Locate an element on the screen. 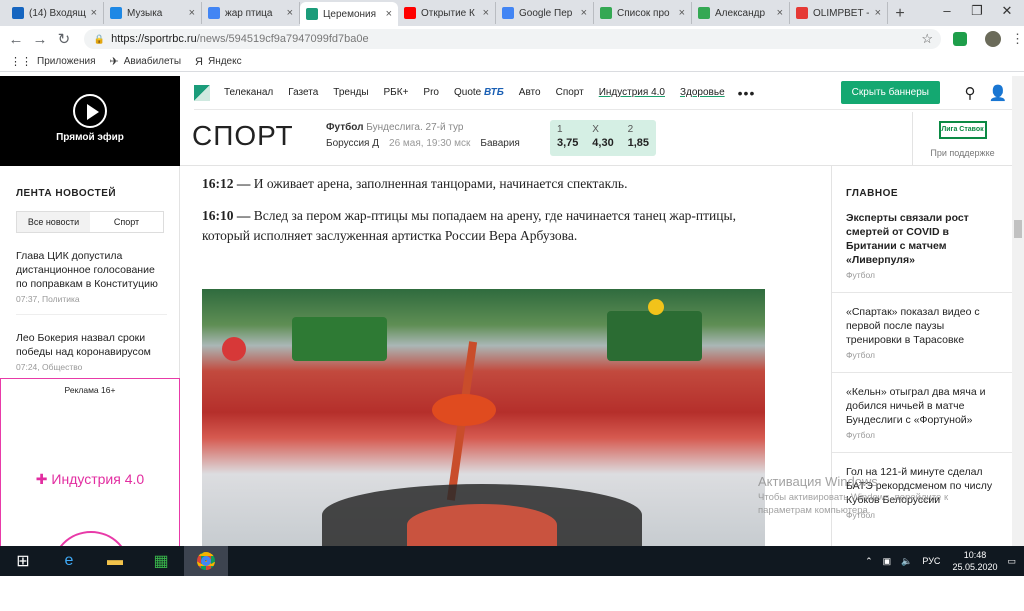  star-icon: ☆ is located at coordinates (927, 39).